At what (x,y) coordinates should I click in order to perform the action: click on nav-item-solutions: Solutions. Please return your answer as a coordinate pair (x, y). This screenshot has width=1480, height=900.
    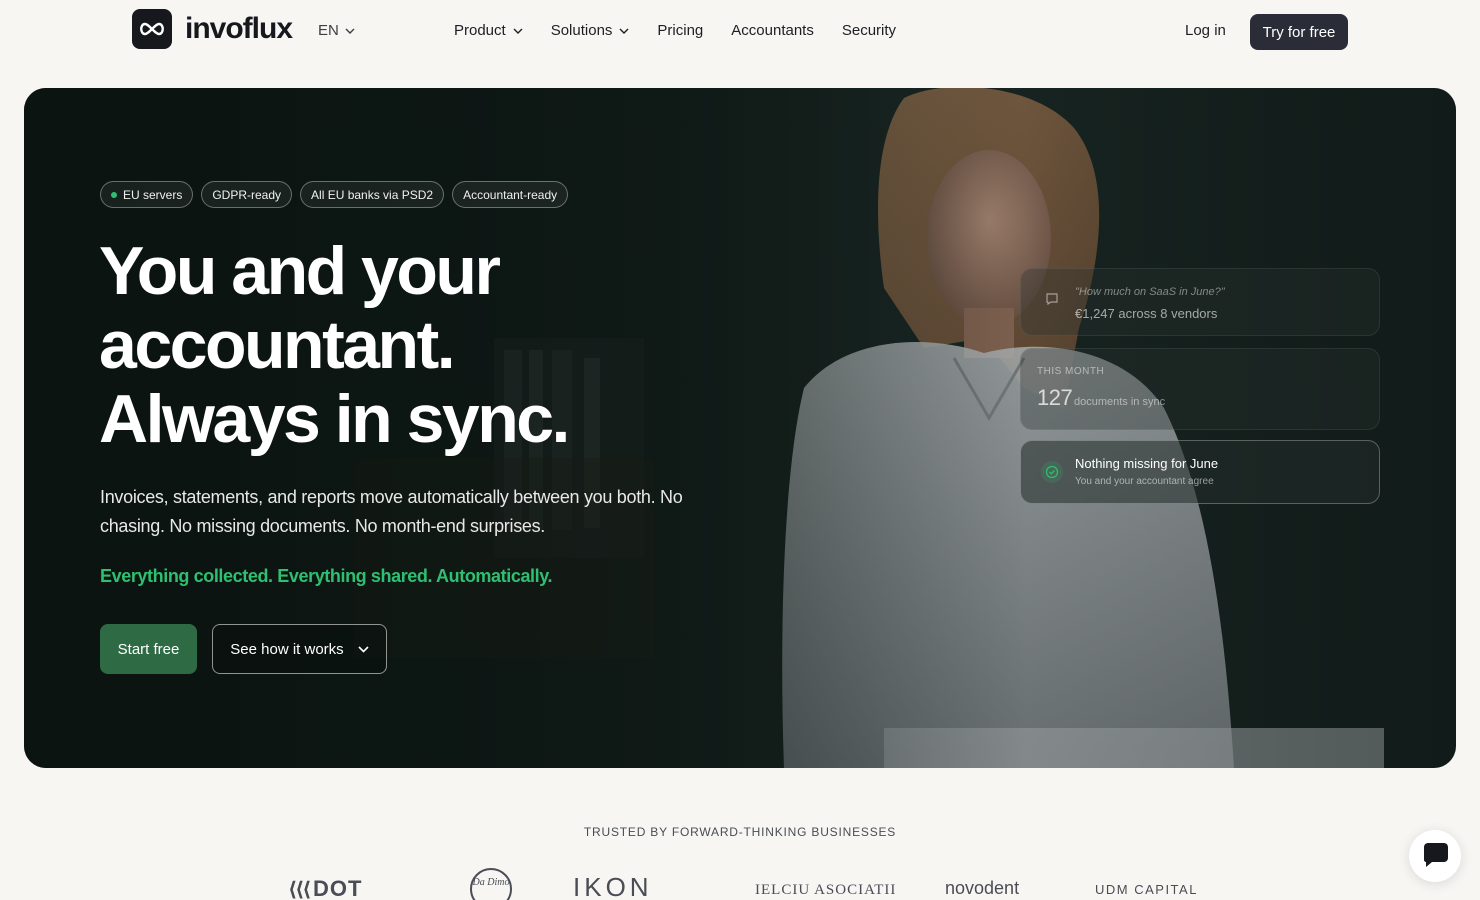
    Looking at the image, I should click on (590, 30).